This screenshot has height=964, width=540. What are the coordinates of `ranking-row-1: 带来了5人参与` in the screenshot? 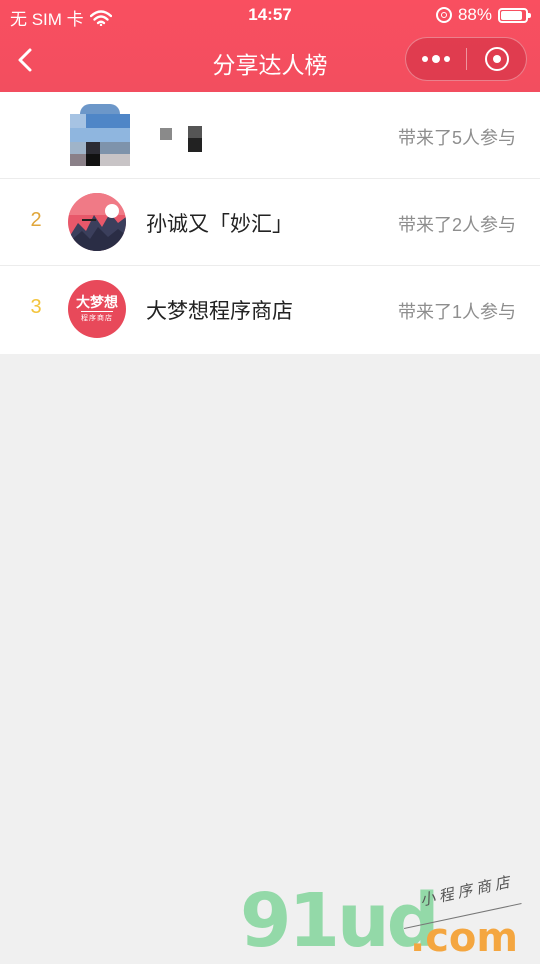 It's located at (270, 135).